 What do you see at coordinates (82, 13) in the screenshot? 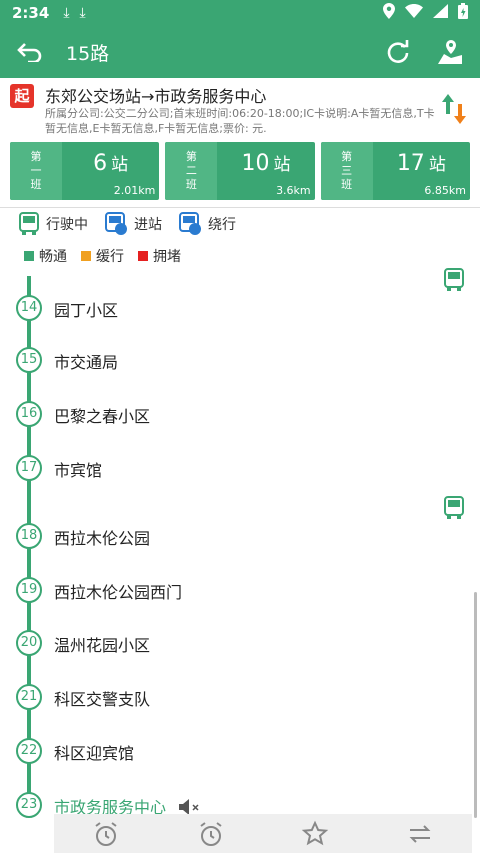
I see `download-icon-2: ⤓` at bounding box center [82, 13].